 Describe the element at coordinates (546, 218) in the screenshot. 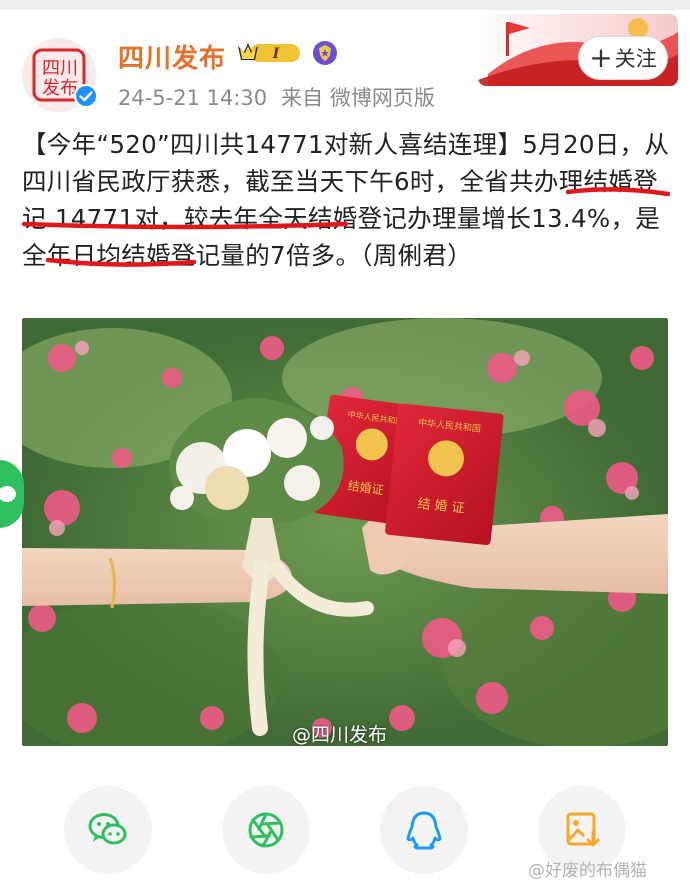

I see `post-body-4: 增长13.4%` at that location.